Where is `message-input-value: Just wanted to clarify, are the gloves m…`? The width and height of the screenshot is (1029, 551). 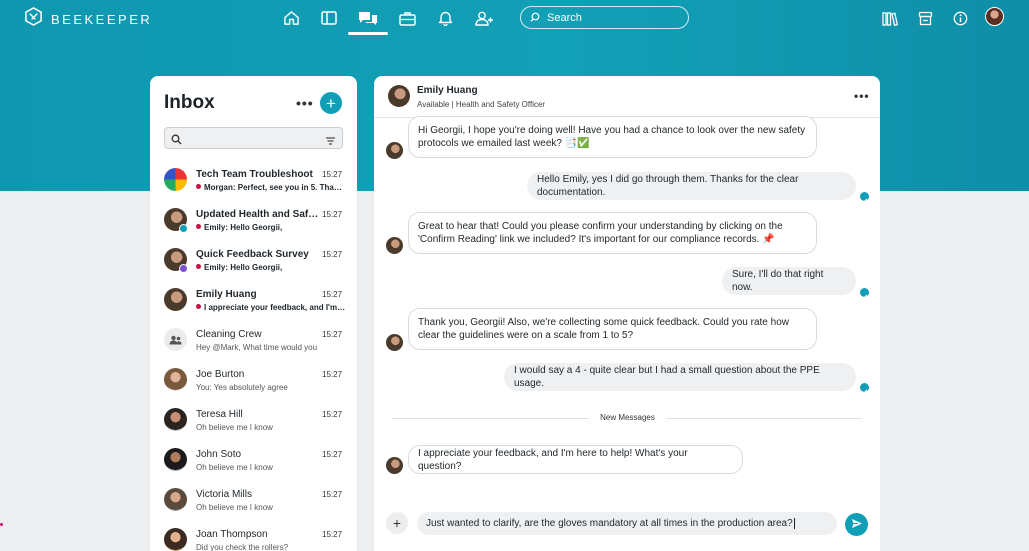 message-input-value: Just wanted to clarify, are the gloves m… is located at coordinates (609, 523).